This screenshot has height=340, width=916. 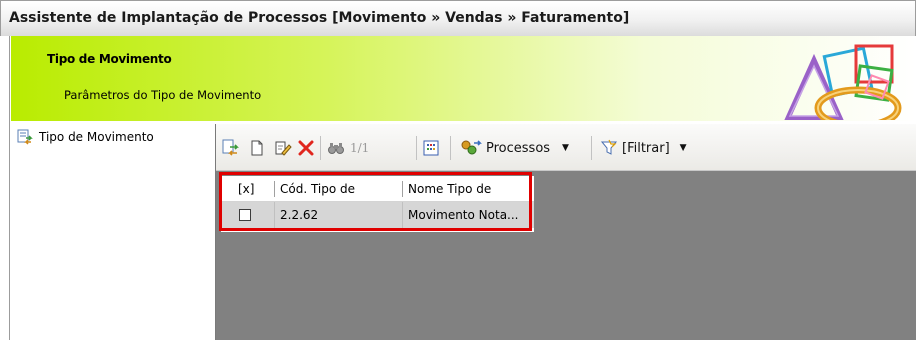 I want to click on delete-button, so click(x=306, y=148).